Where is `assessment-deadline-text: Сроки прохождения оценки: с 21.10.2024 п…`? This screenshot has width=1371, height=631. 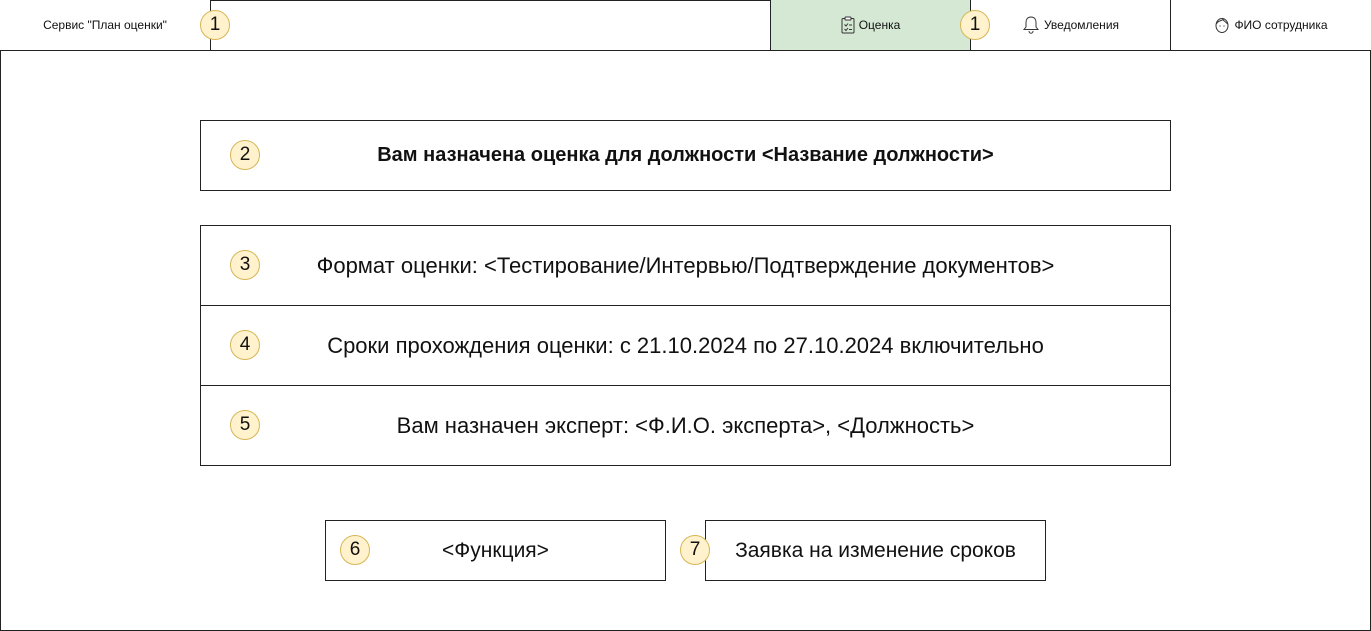 assessment-deadline-text: Сроки прохождения оценки: с 21.10.2024 п… is located at coordinates (685, 345).